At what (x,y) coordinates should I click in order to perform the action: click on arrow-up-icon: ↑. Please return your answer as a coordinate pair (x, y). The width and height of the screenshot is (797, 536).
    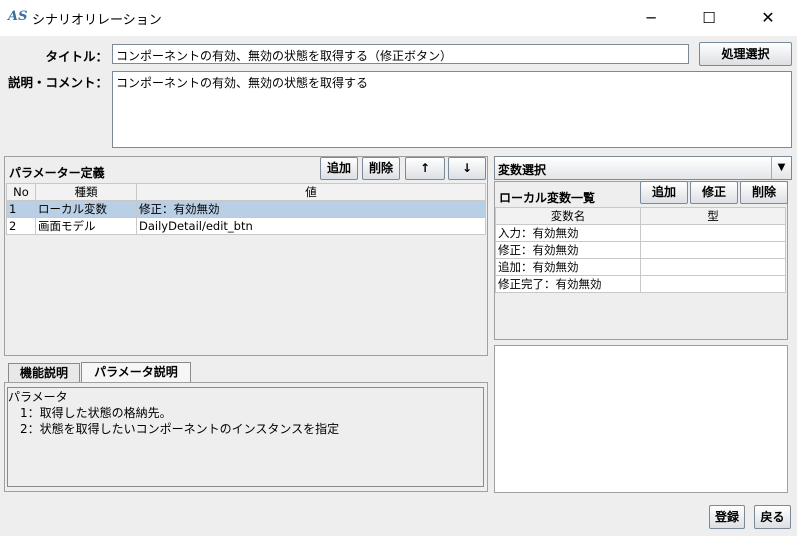
    Looking at the image, I should click on (425, 168).